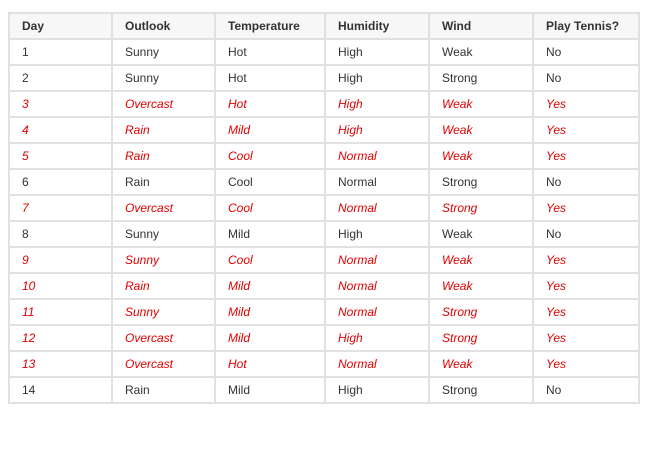  What do you see at coordinates (163, 26) in the screenshot?
I see `header-outlook: Outlook` at bounding box center [163, 26].